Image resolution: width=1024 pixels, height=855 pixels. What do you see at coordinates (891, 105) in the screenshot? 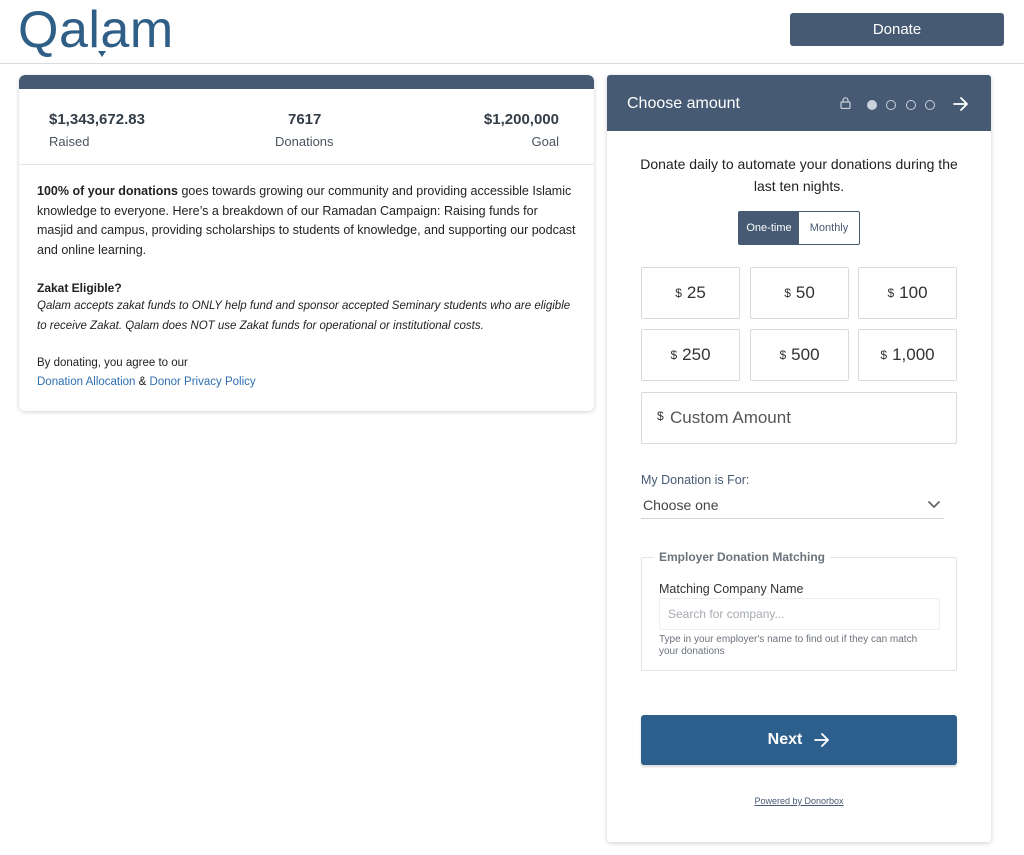
I see `step-2-indicator` at bounding box center [891, 105].